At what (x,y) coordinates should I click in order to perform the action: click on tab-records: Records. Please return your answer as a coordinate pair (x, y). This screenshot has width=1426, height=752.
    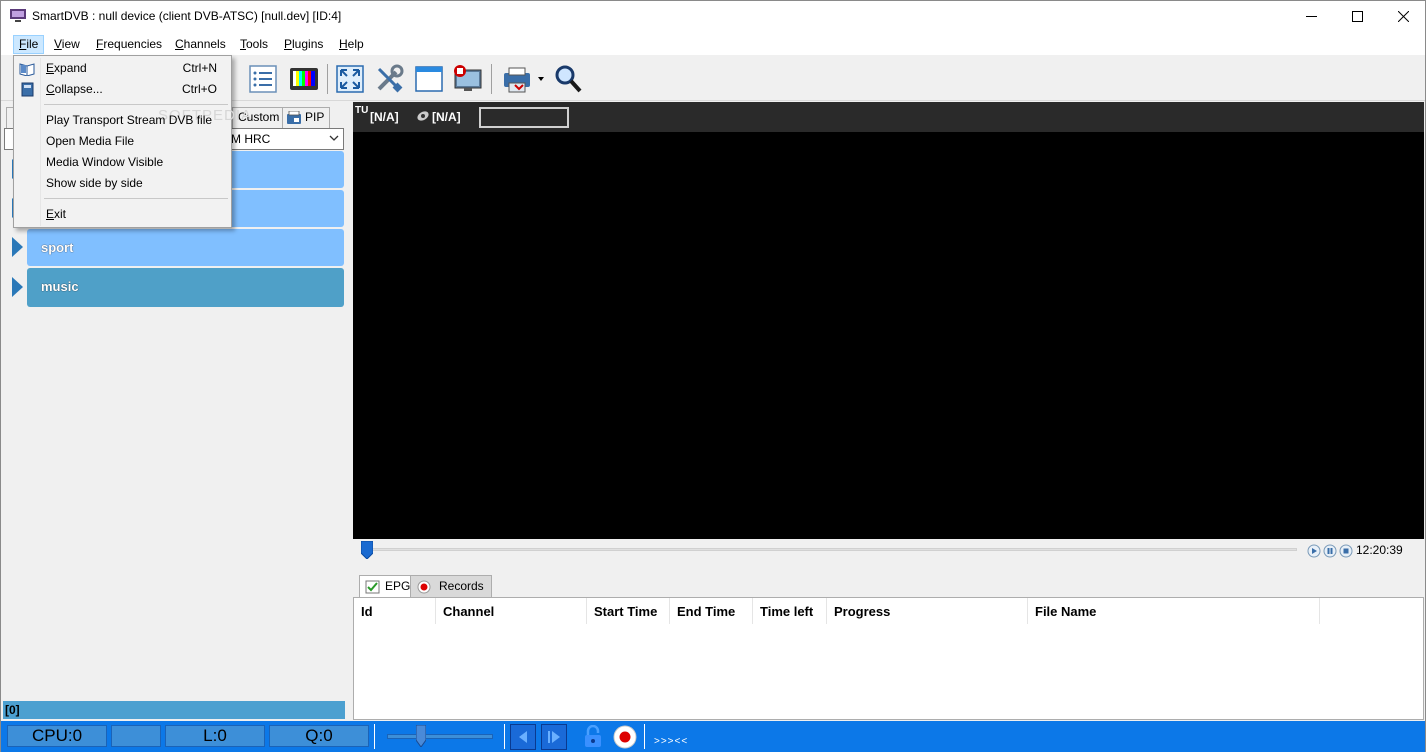
    Looking at the image, I should click on (451, 586).